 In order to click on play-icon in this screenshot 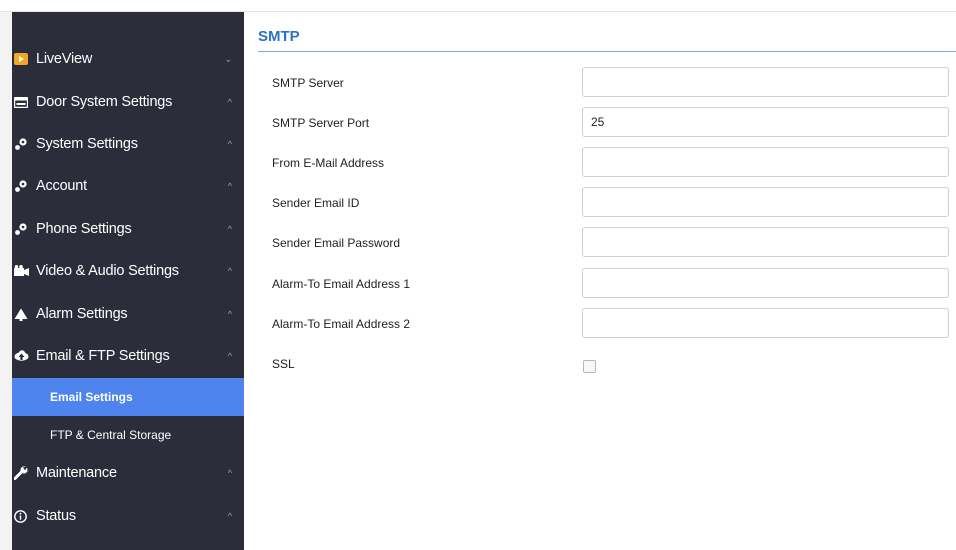, I will do `click(23, 59)`.